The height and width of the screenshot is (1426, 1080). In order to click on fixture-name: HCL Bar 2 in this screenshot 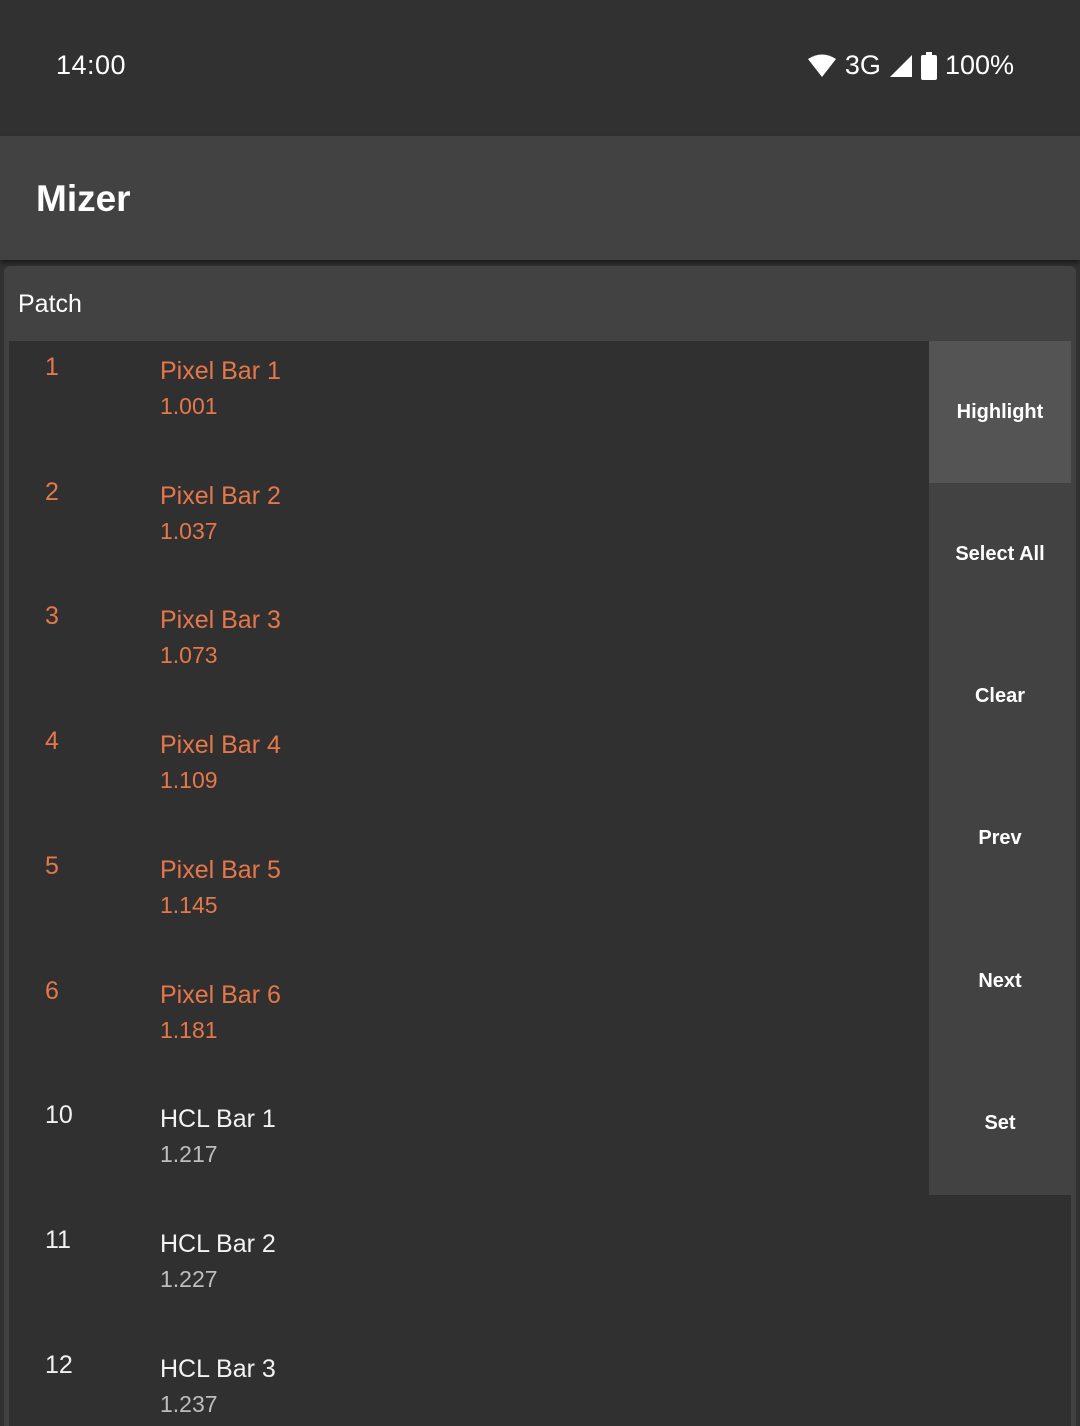, I will do `click(218, 1243)`.